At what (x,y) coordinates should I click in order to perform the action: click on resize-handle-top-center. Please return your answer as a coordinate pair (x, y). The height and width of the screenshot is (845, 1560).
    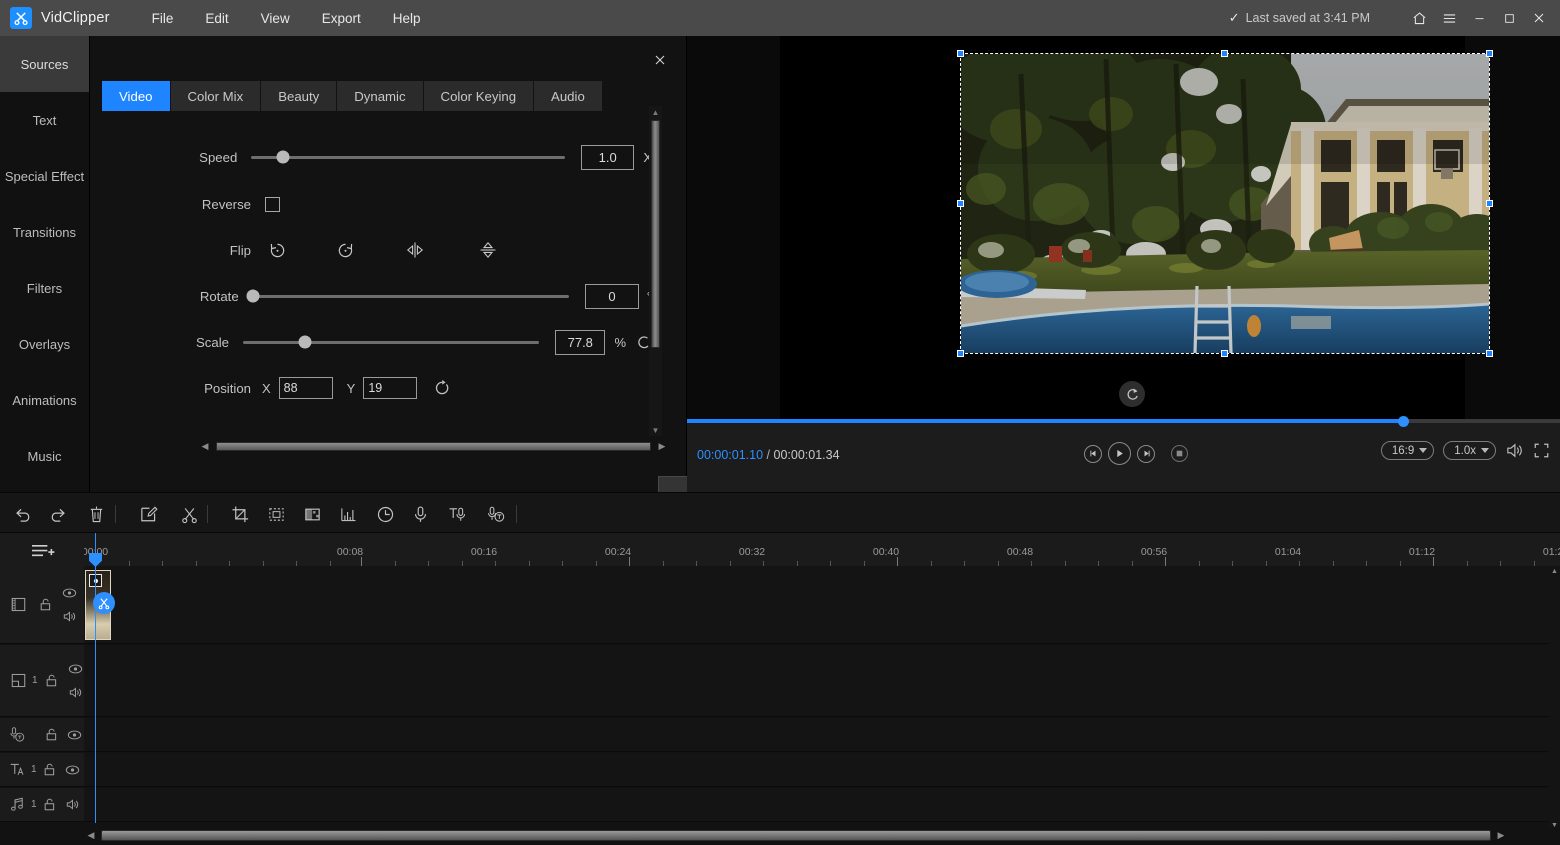
    Looking at the image, I should click on (1224, 53).